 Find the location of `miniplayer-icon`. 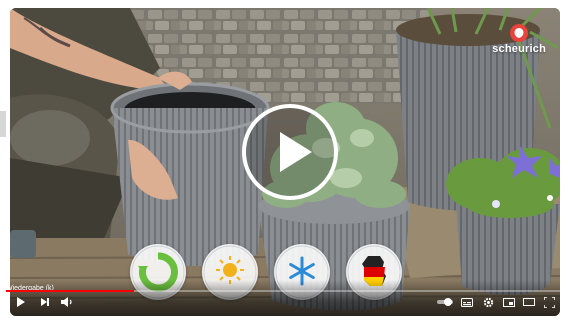

miniplayer-icon is located at coordinates (509, 302).